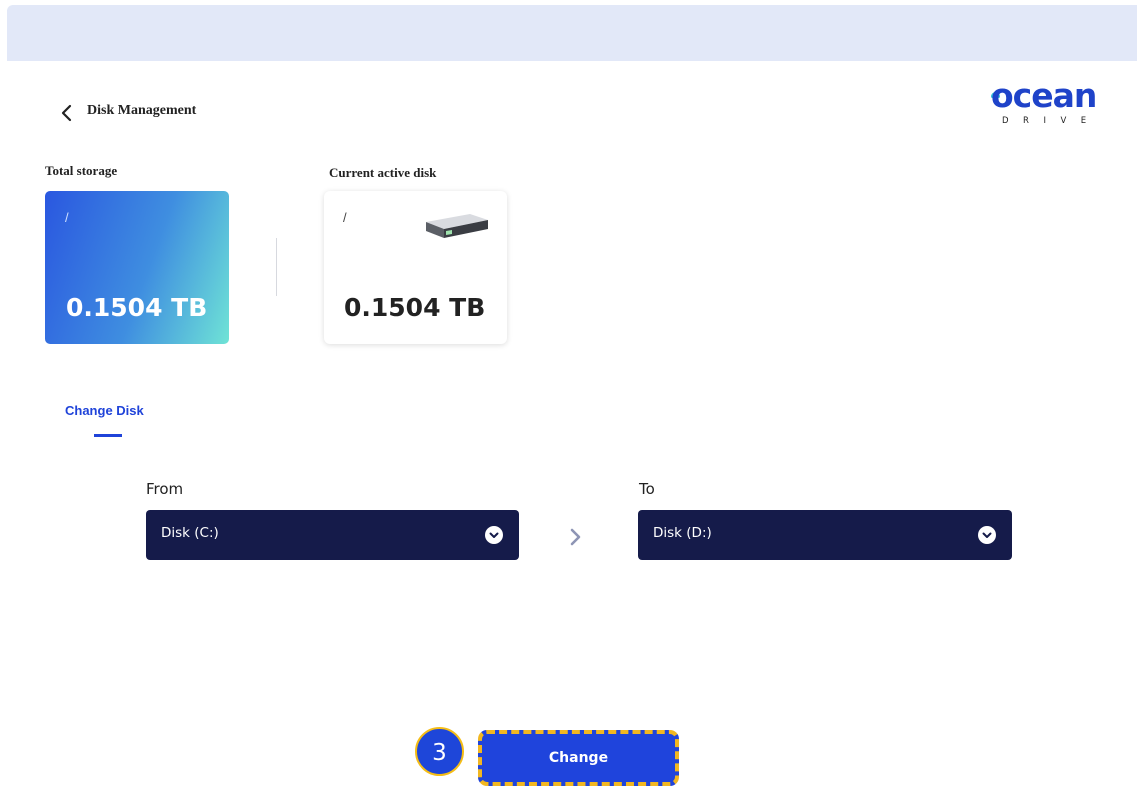 The height and width of the screenshot is (792, 1137). Describe the element at coordinates (457, 226) in the screenshot. I see `hard-drive-icon` at that location.